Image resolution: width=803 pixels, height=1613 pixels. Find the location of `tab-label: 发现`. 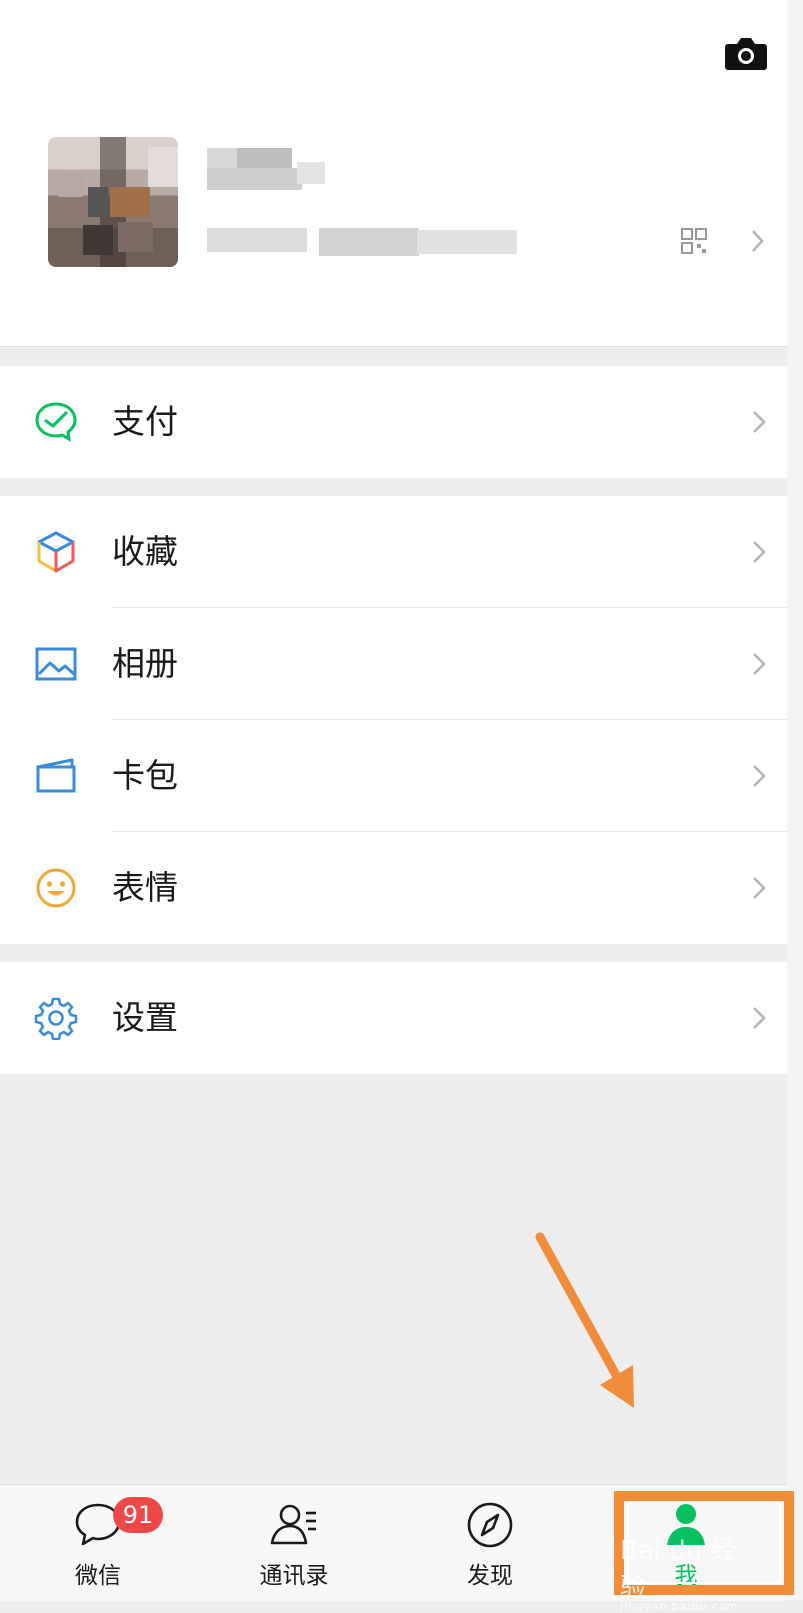

tab-label: 发现 is located at coordinates (490, 1576).